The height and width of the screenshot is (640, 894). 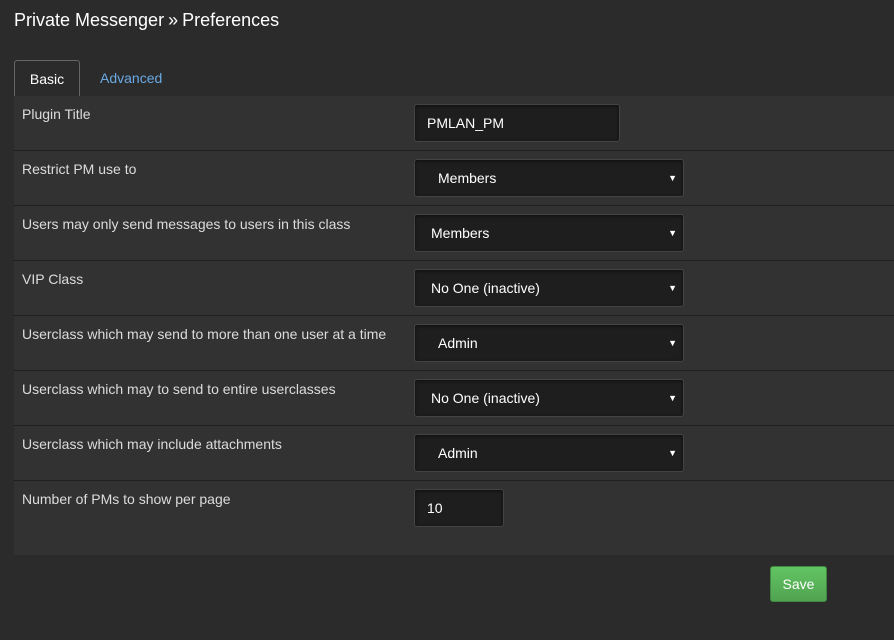 I want to click on restrict-pm-label: Restrict PM use to, so click(x=79, y=169).